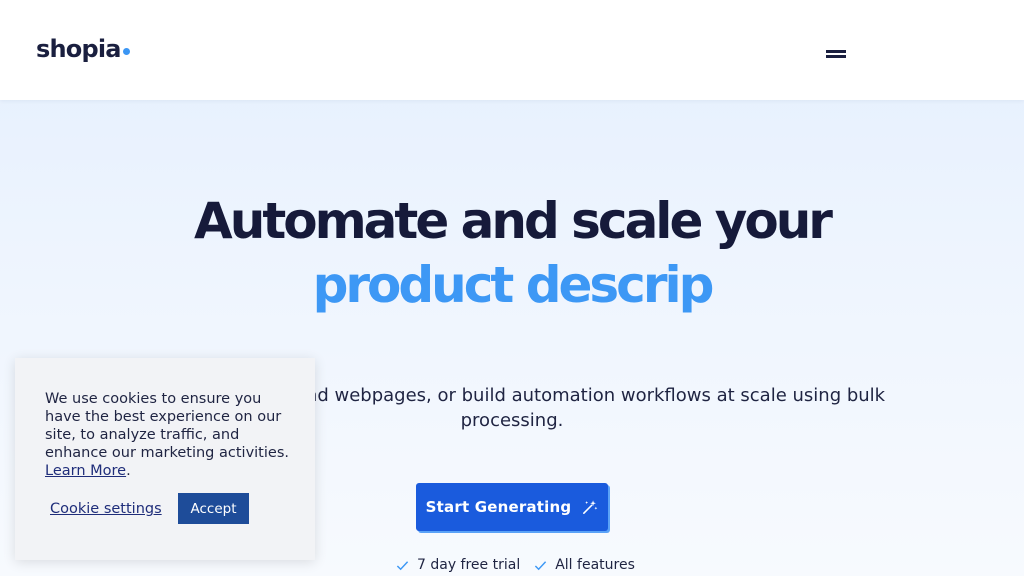 This screenshot has width=1024, height=576. I want to click on feature-item: 7 day free trial, so click(458, 565).